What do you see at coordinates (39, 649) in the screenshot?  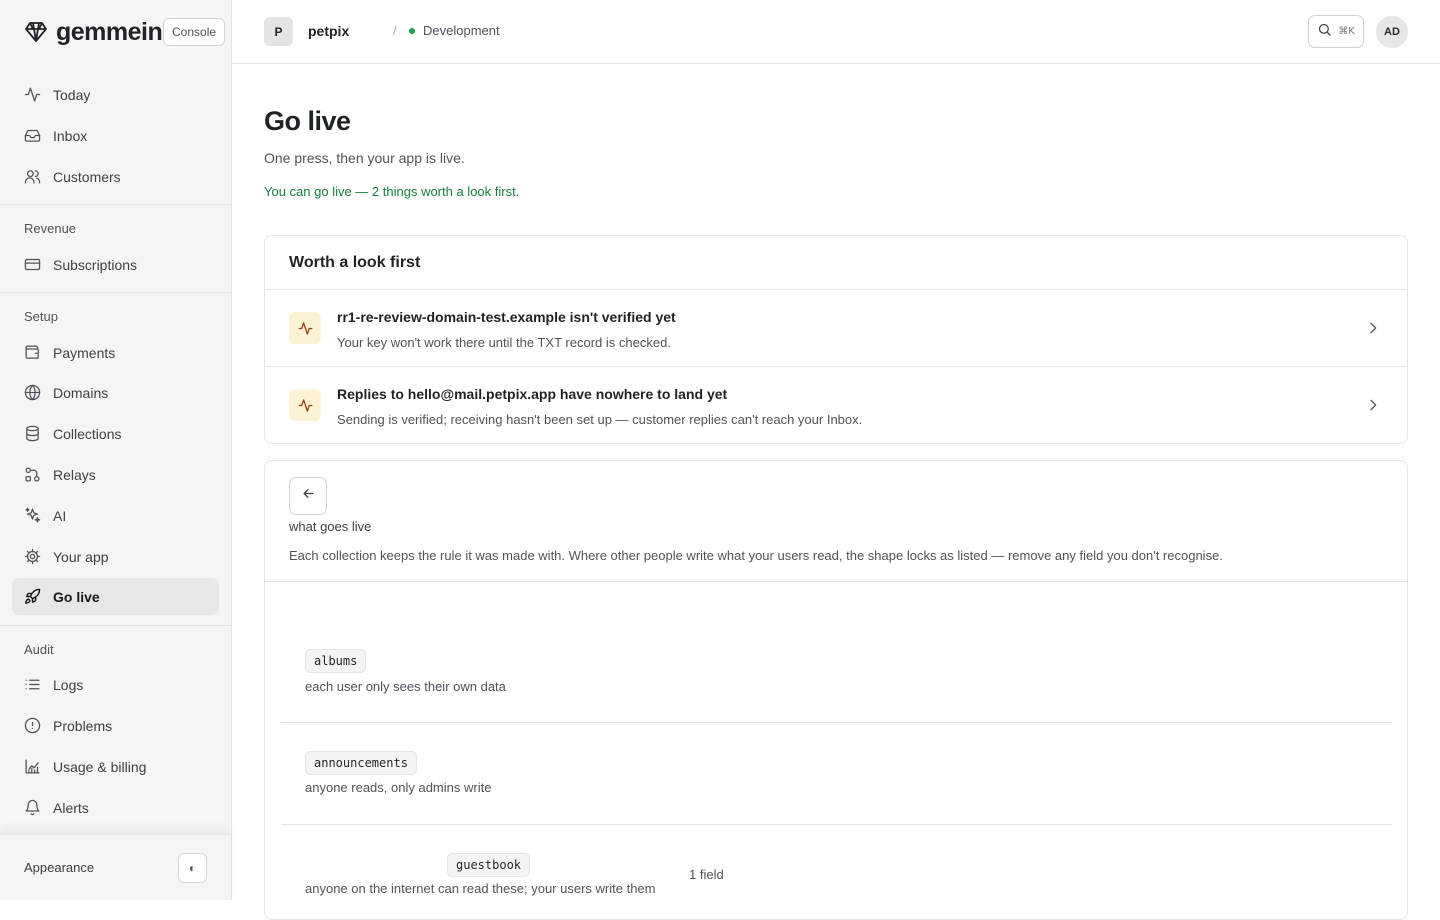 I see `nav-section-audit: Audit` at bounding box center [39, 649].